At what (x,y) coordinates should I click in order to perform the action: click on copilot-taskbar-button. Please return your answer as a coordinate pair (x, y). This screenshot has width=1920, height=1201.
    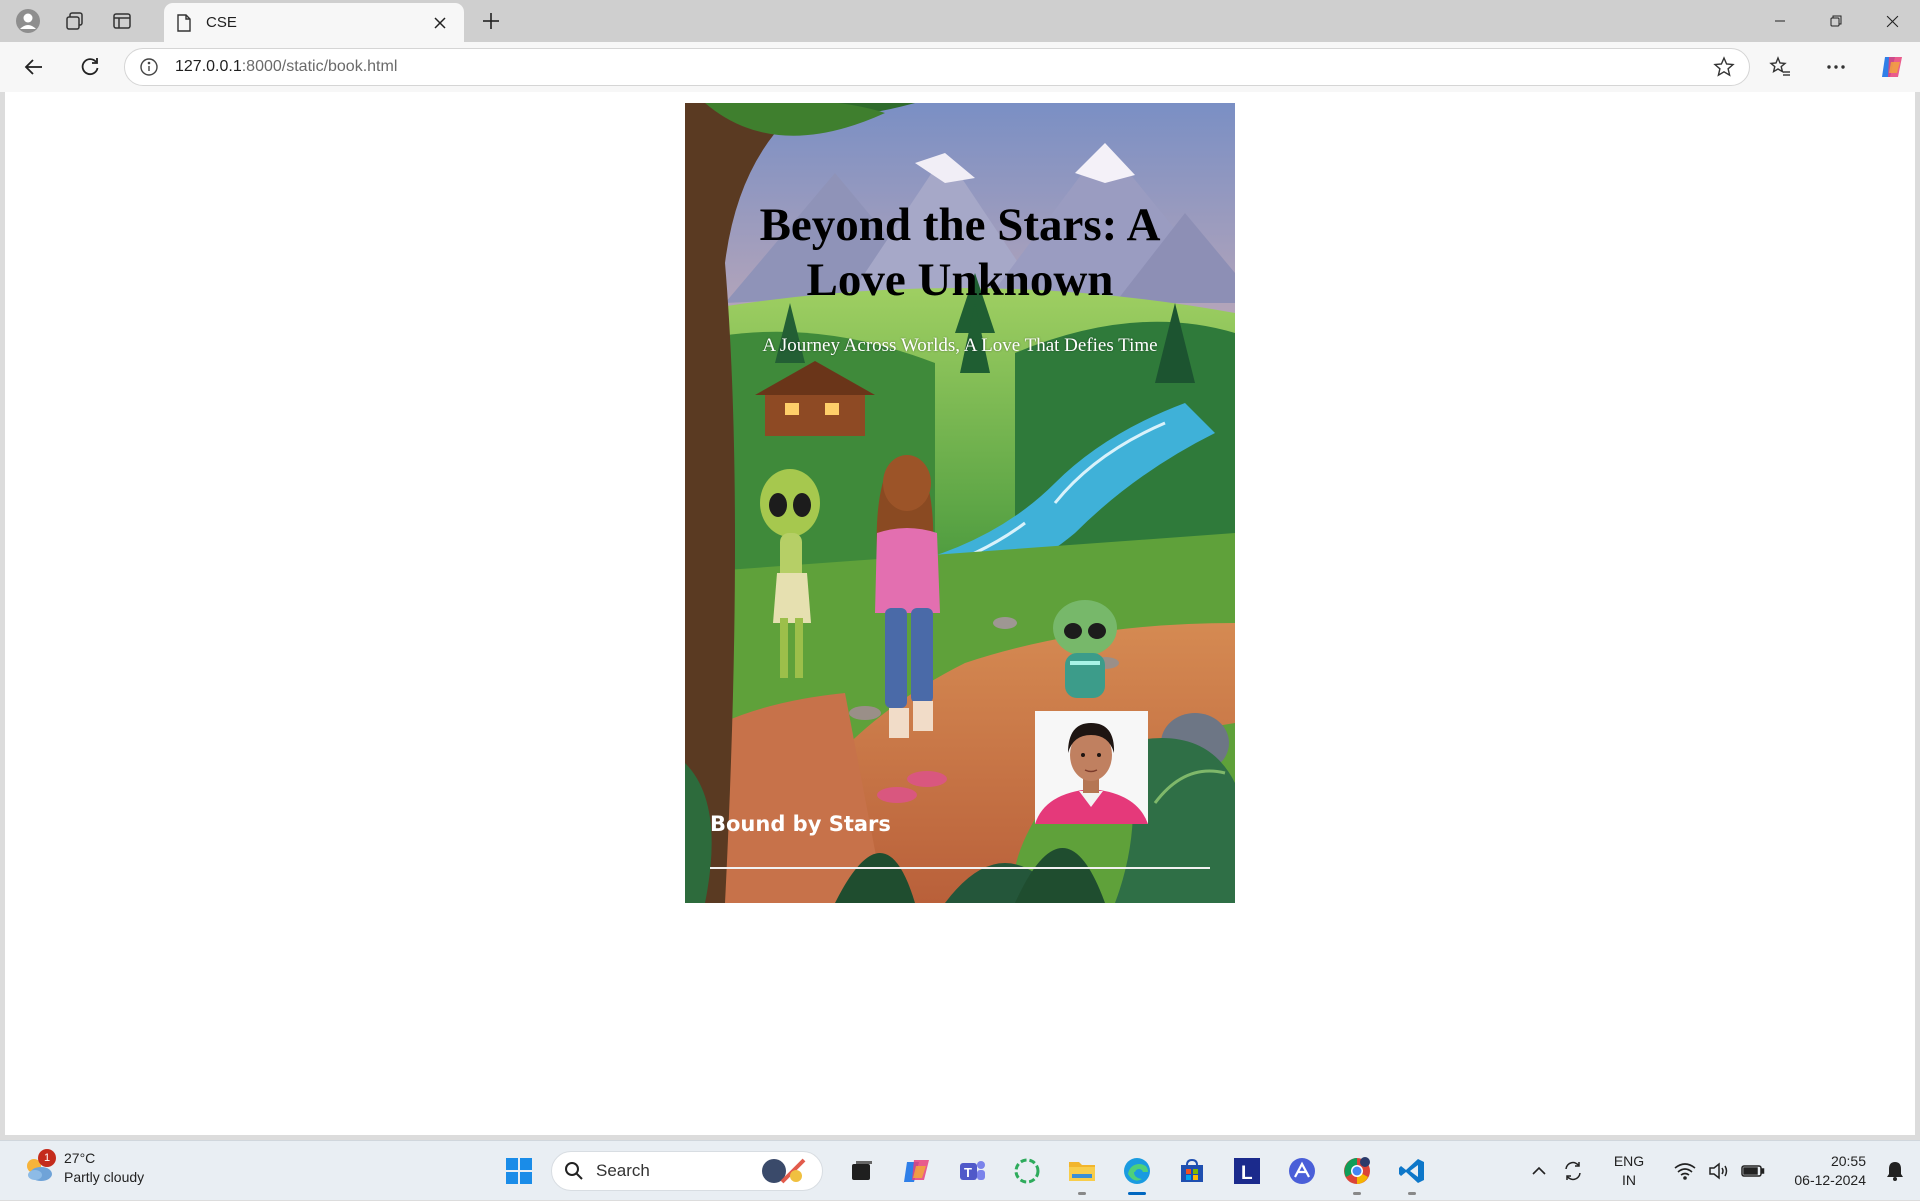
    Looking at the image, I should click on (917, 1171).